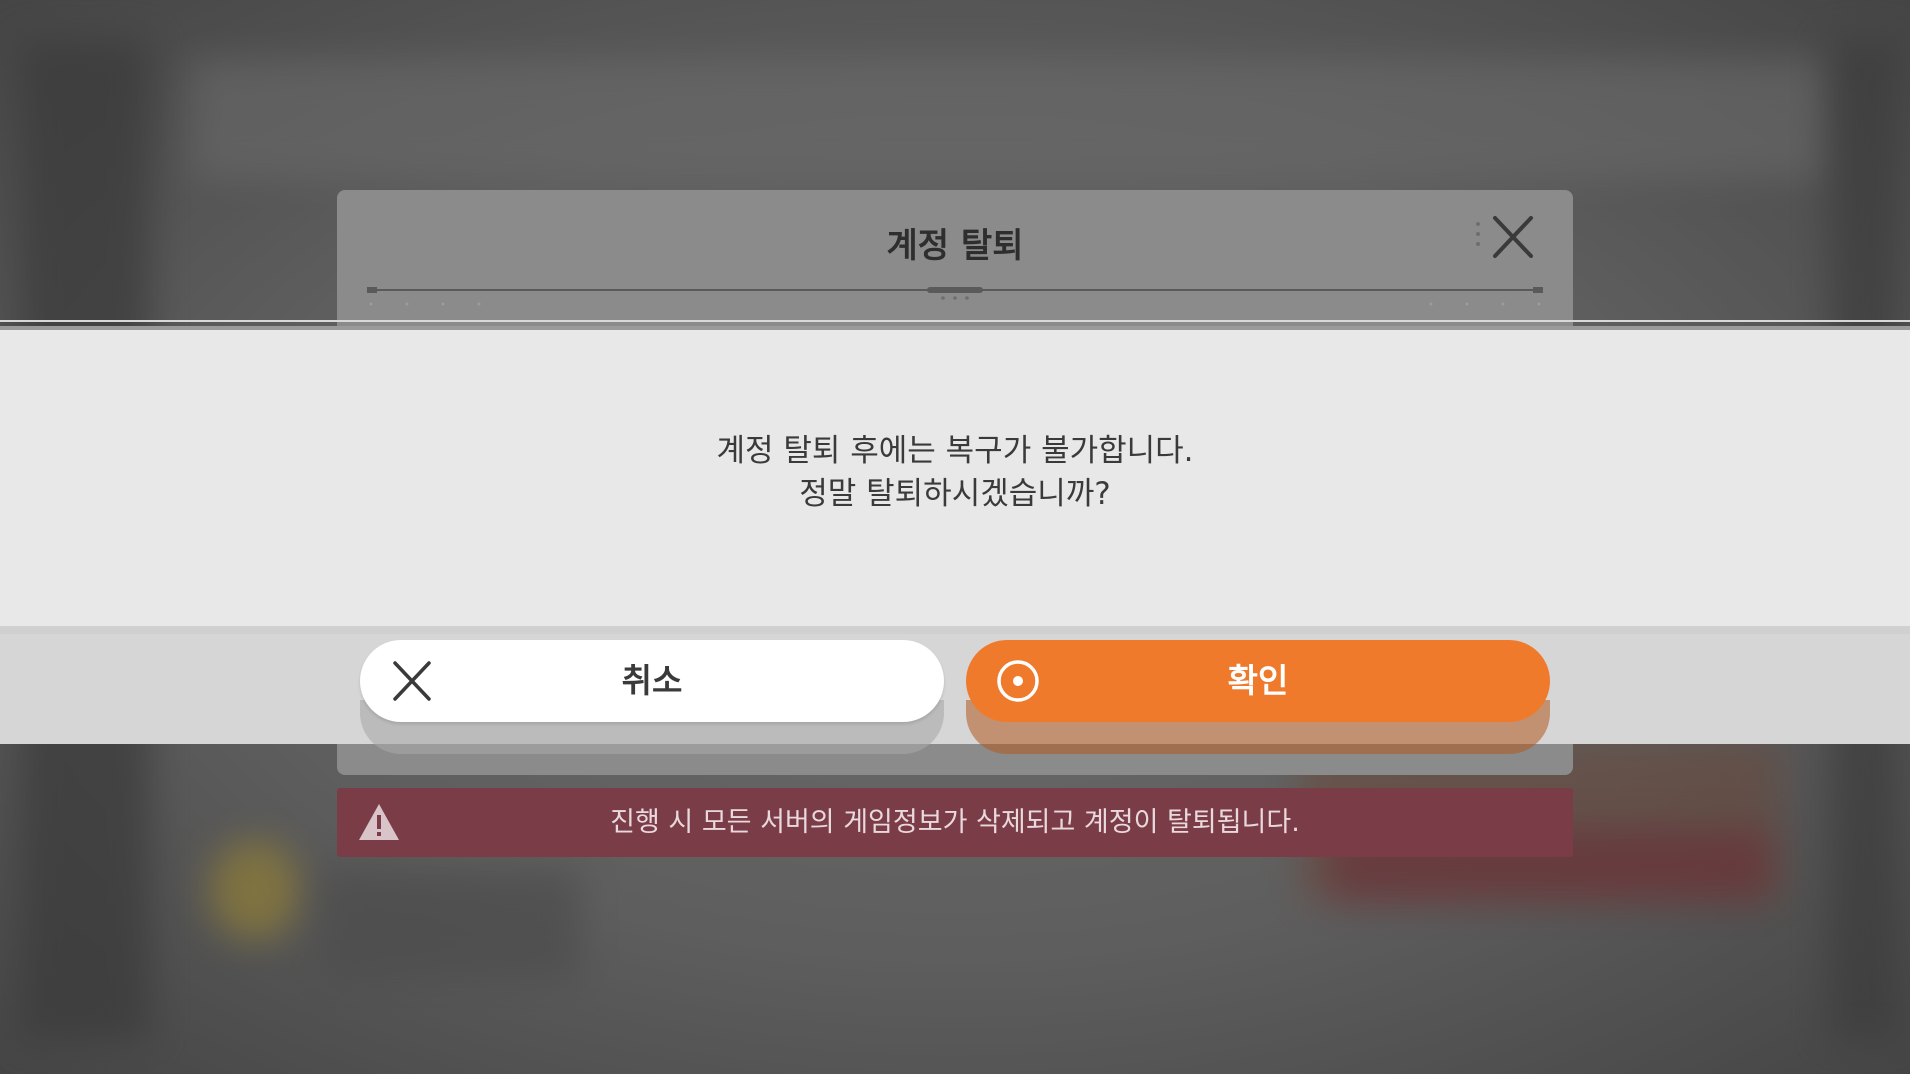  I want to click on cancel-button-label: 취소, so click(652, 680).